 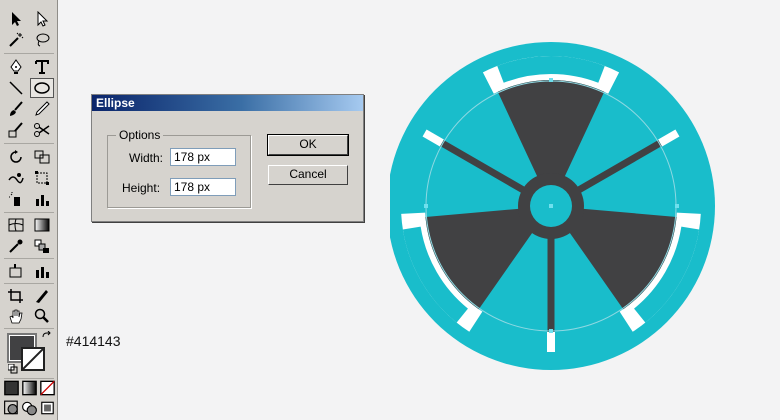 I want to click on mesh-icon, so click(x=16, y=225).